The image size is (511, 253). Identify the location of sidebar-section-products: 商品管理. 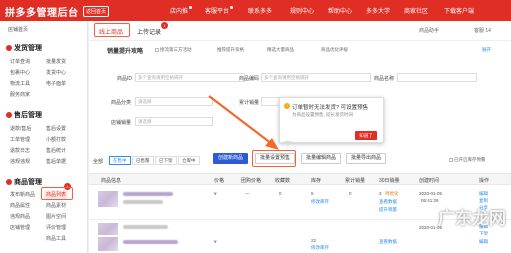
(24, 182).